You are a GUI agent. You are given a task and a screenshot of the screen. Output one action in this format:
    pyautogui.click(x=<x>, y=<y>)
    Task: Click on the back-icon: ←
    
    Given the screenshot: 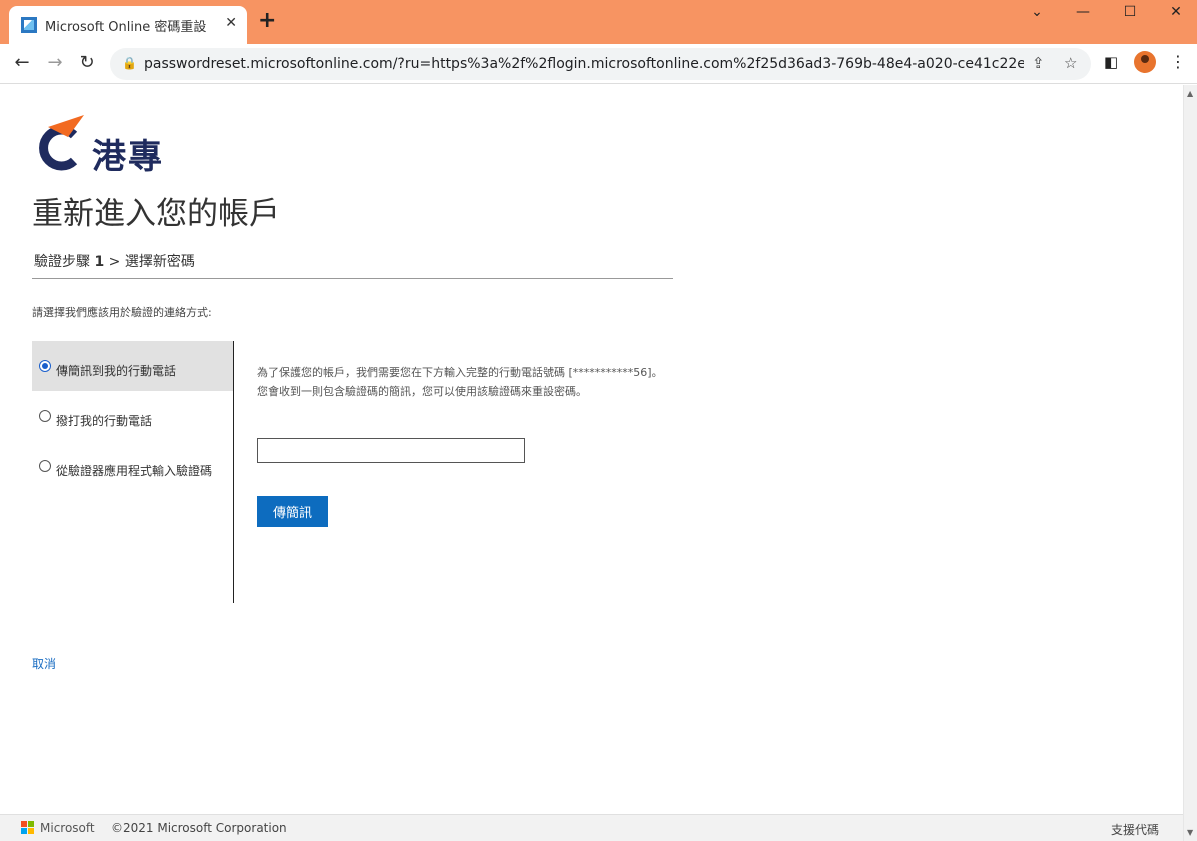 What is the action you would take?
    pyautogui.click(x=22, y=63)
    